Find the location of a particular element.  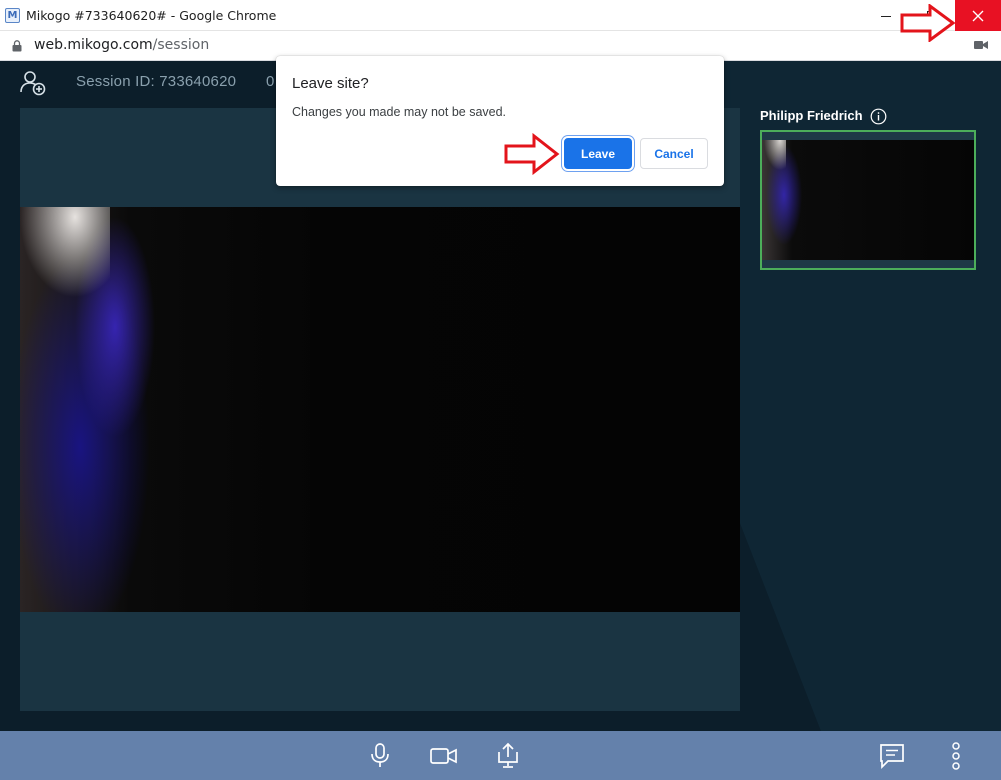

screen-share-button is located at coordinates (508, 756).